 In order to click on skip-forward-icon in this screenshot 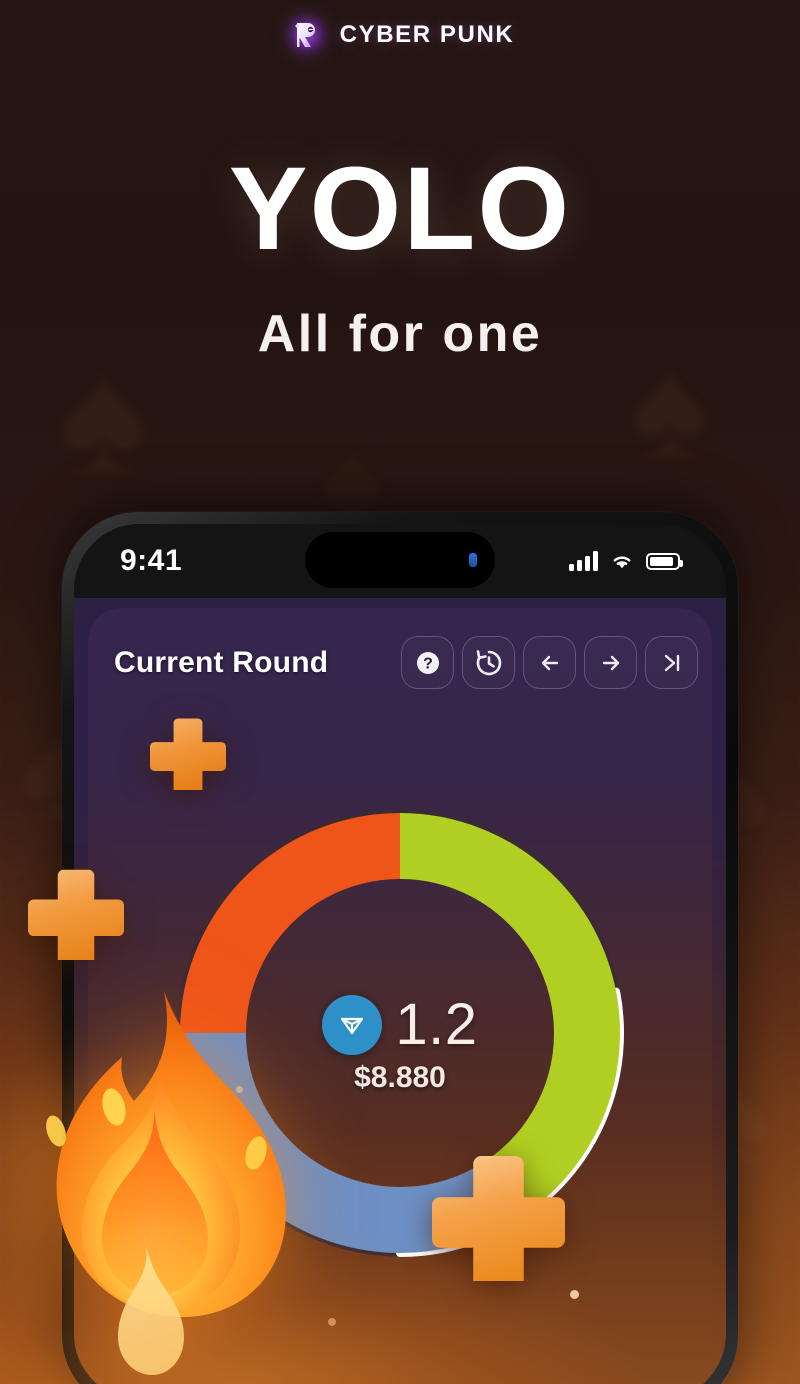, I will do `click(671, 662)`.